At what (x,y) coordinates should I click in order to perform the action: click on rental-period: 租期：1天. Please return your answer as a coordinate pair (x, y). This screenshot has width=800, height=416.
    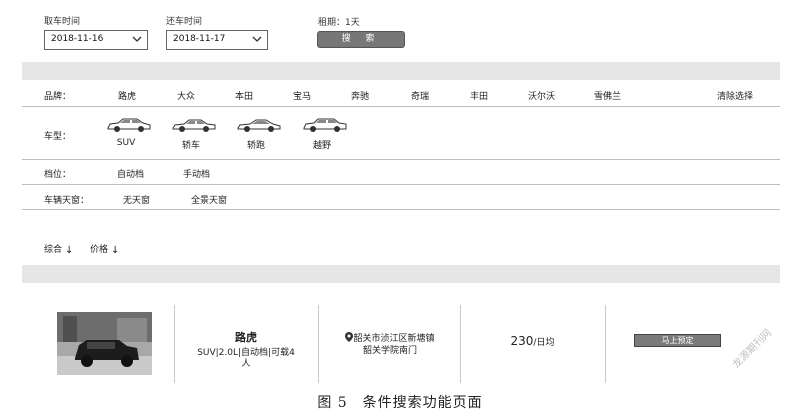
    Looking at the image, I should click on (339, 23).